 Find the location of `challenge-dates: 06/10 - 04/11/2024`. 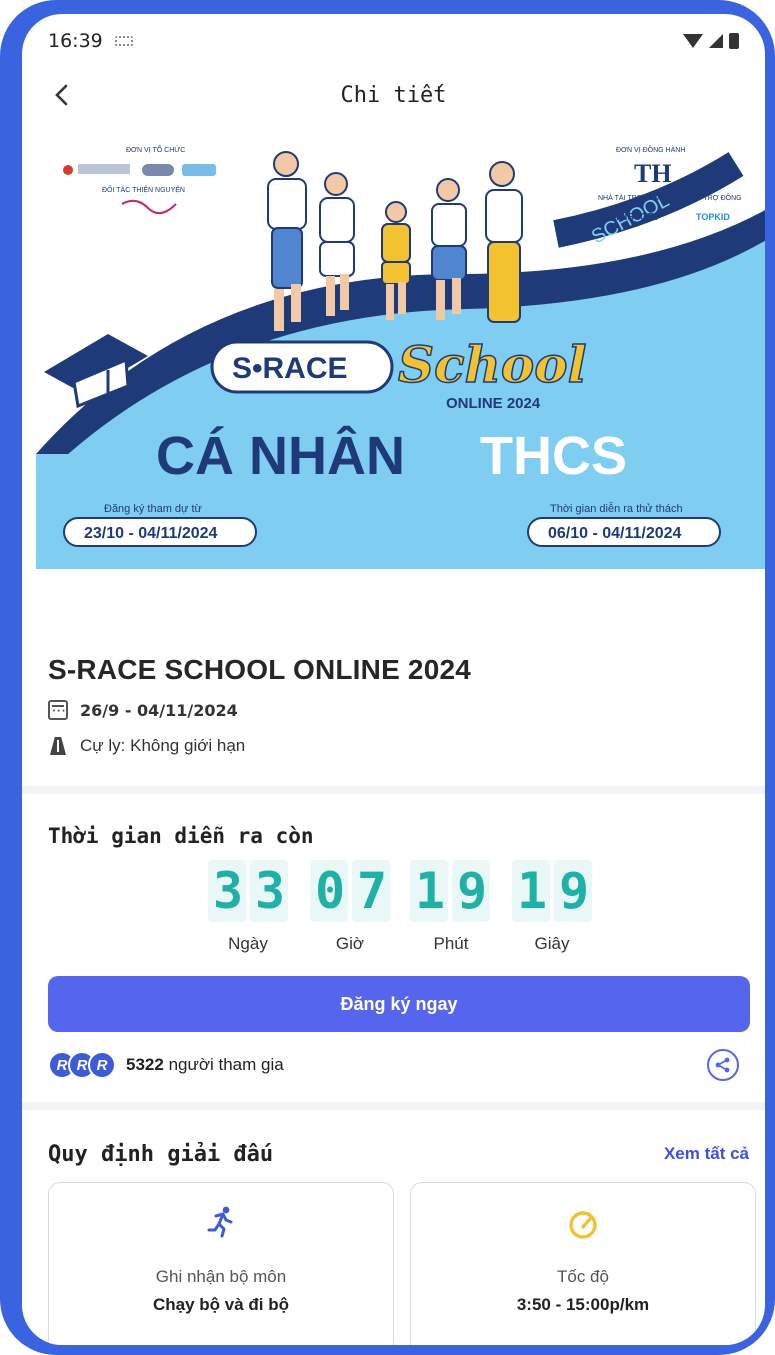

challenge-dates: 06/10 - 04/11/2024 is located at coordinates (615, 533).